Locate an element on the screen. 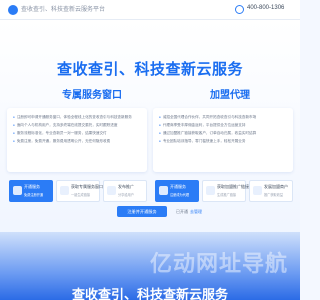  phone-number: 400-800-1306 is located at coordinates (266, 8).